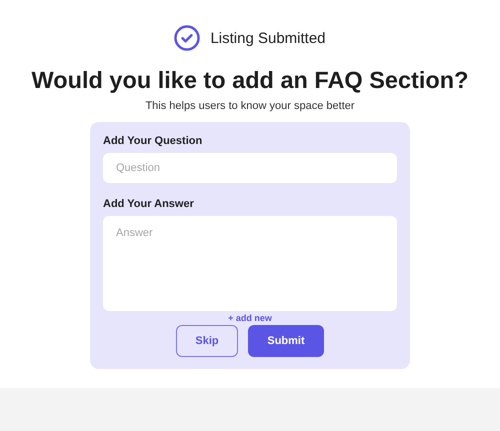 The width and height of the screenshot is (500, 431). Describe the element at coordinates (250, 264) in the screenshot. I see `answer-field: Answer` at that location.